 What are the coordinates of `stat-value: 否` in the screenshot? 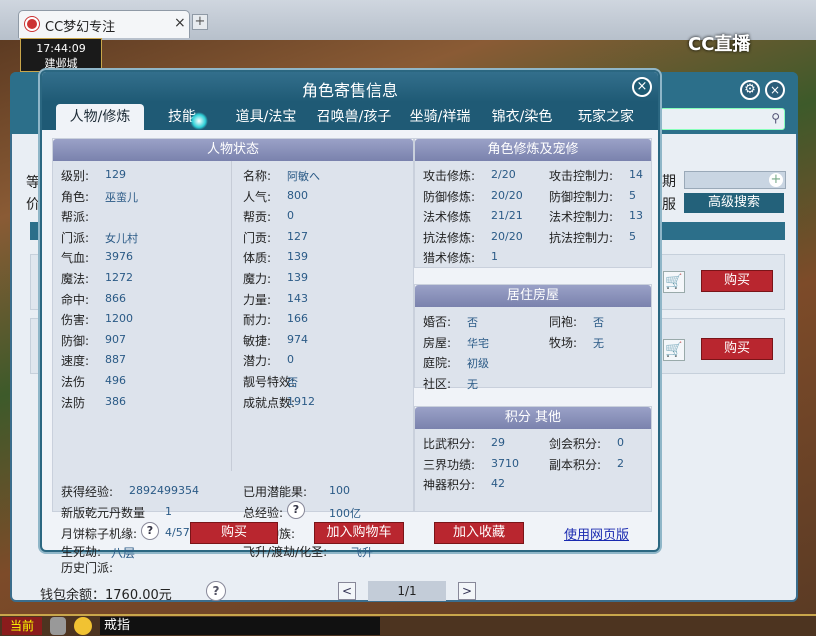 It's located at (292, 382).